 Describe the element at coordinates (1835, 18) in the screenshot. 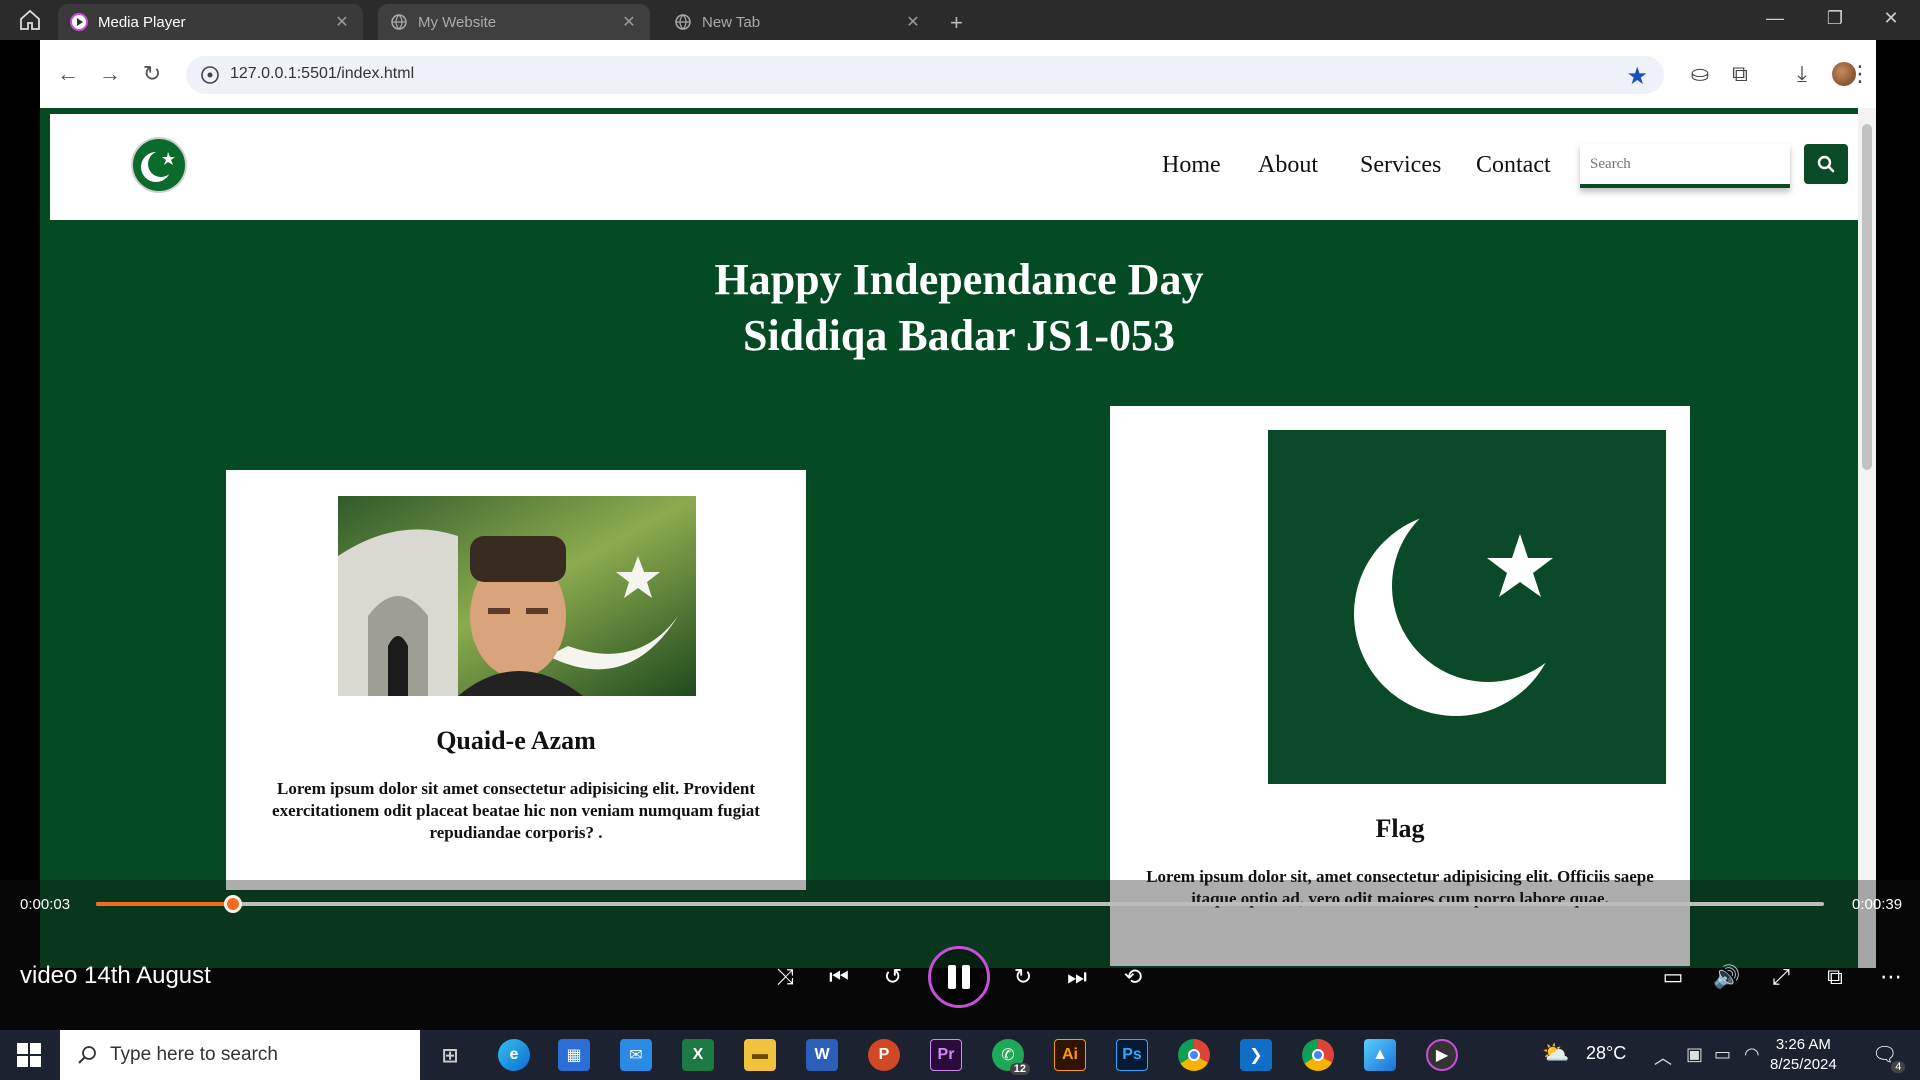

I see `restore-icon: ❐` at that location.